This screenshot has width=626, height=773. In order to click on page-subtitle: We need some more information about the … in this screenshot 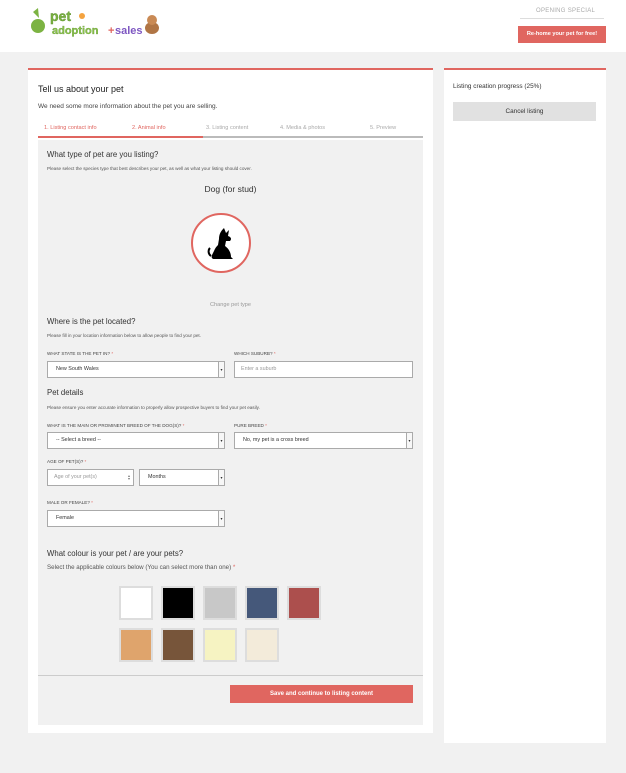, I will do `click(128, 106)`.